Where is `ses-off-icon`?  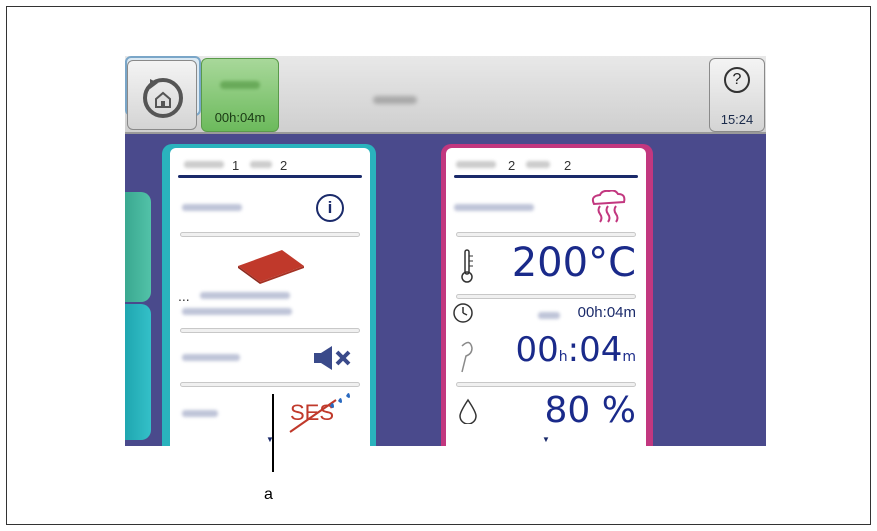 ses-off-icon is located at coordinates (319, 413).